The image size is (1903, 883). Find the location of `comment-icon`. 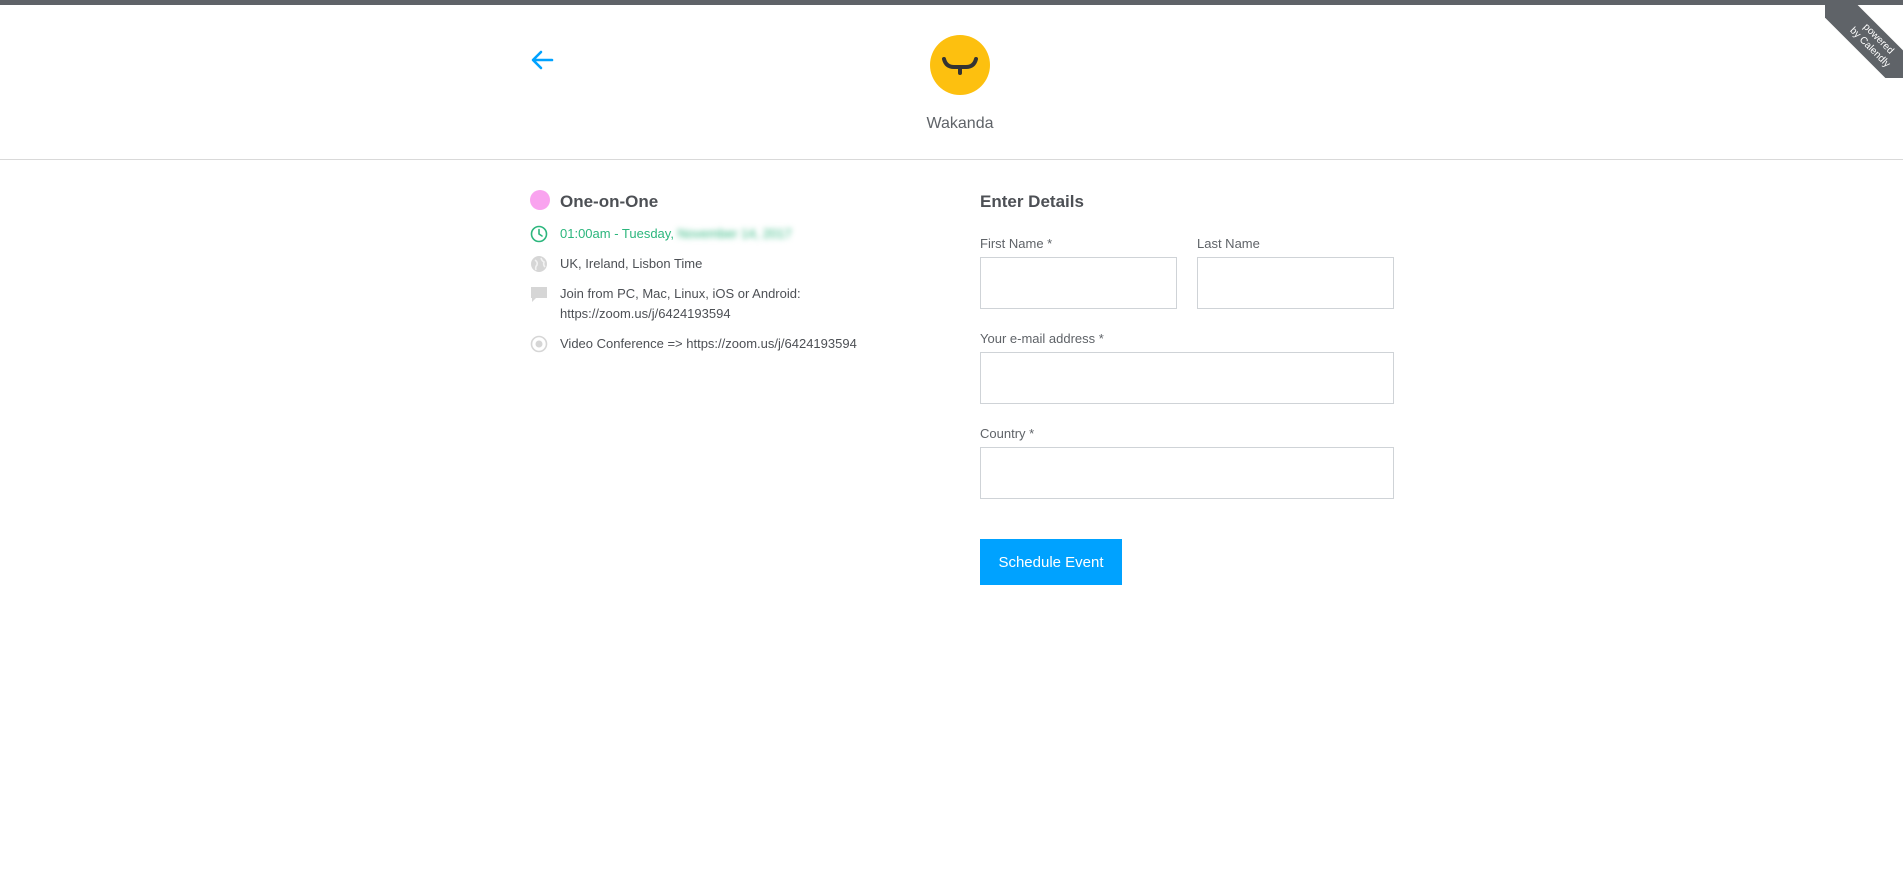

comment-icon is located at coordinates (539, 294).